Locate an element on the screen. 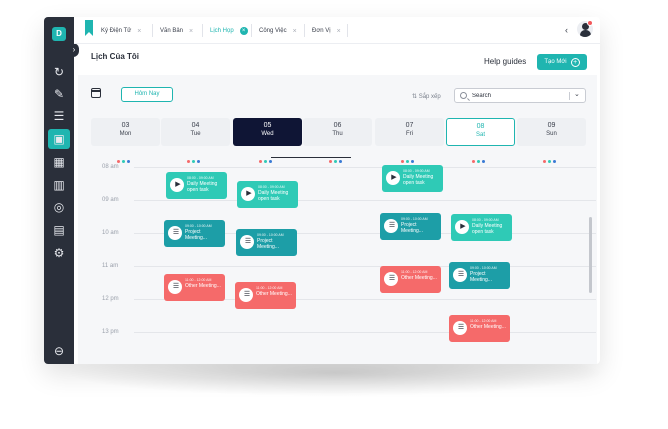 This screenshot has width=668, height=429. tab-van-ban: Văn Bản × is located at coordinates (176, 31).